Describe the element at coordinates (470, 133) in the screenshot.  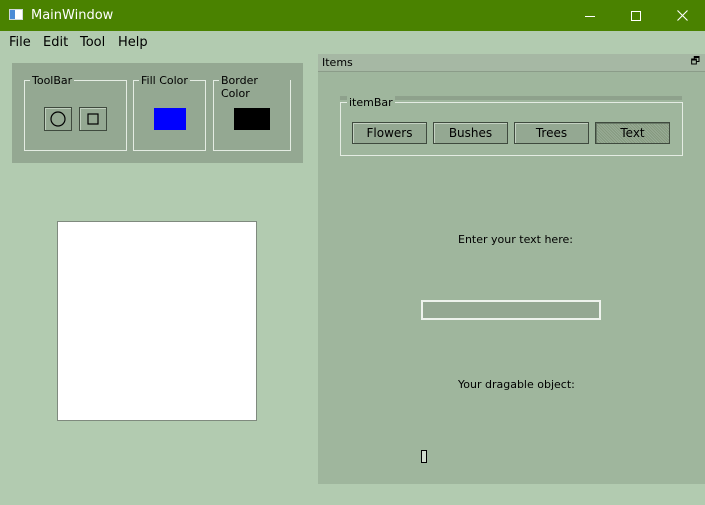
I see `bushes-button: Bushes` at that location.